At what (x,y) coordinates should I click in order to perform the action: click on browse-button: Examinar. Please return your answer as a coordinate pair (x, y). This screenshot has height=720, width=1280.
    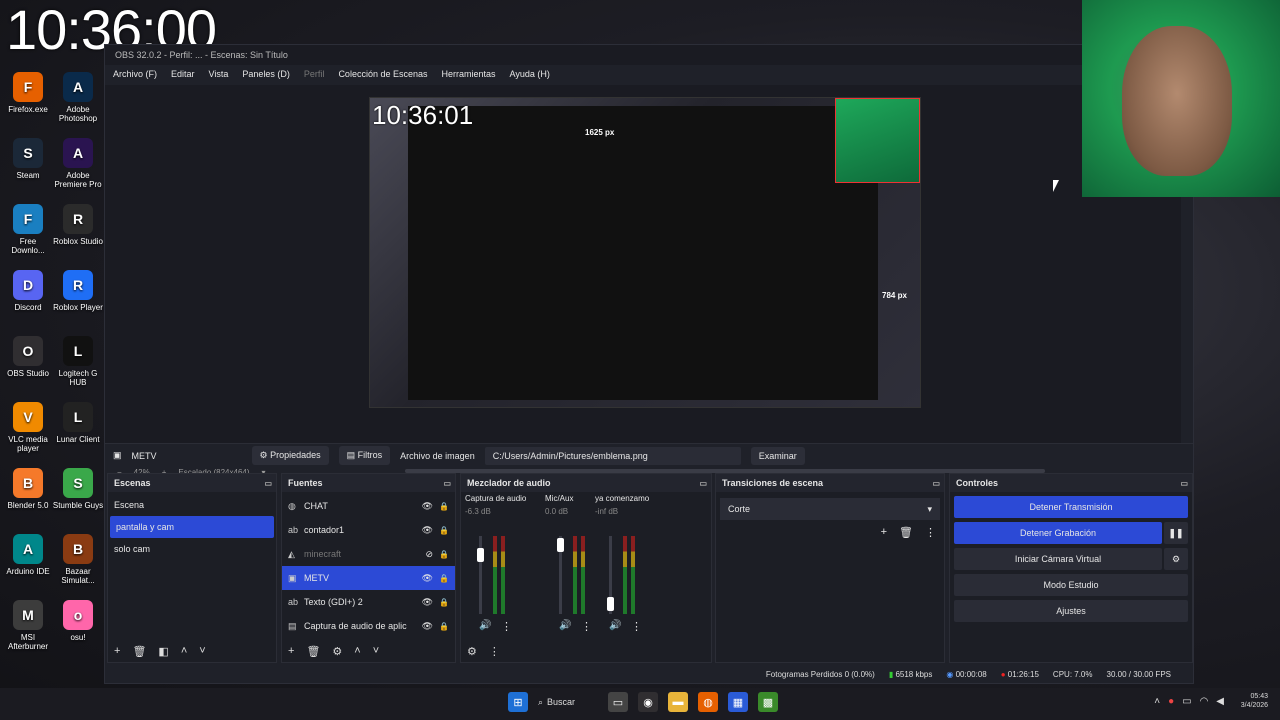
    Looking at the image, I should click on (777, 455).